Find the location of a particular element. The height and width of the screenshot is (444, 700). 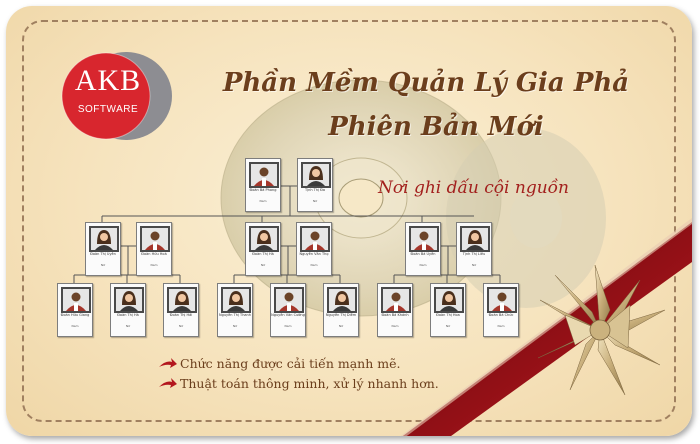

person-name: Đoàn Bá Phong is located at coordinates (263, 190).